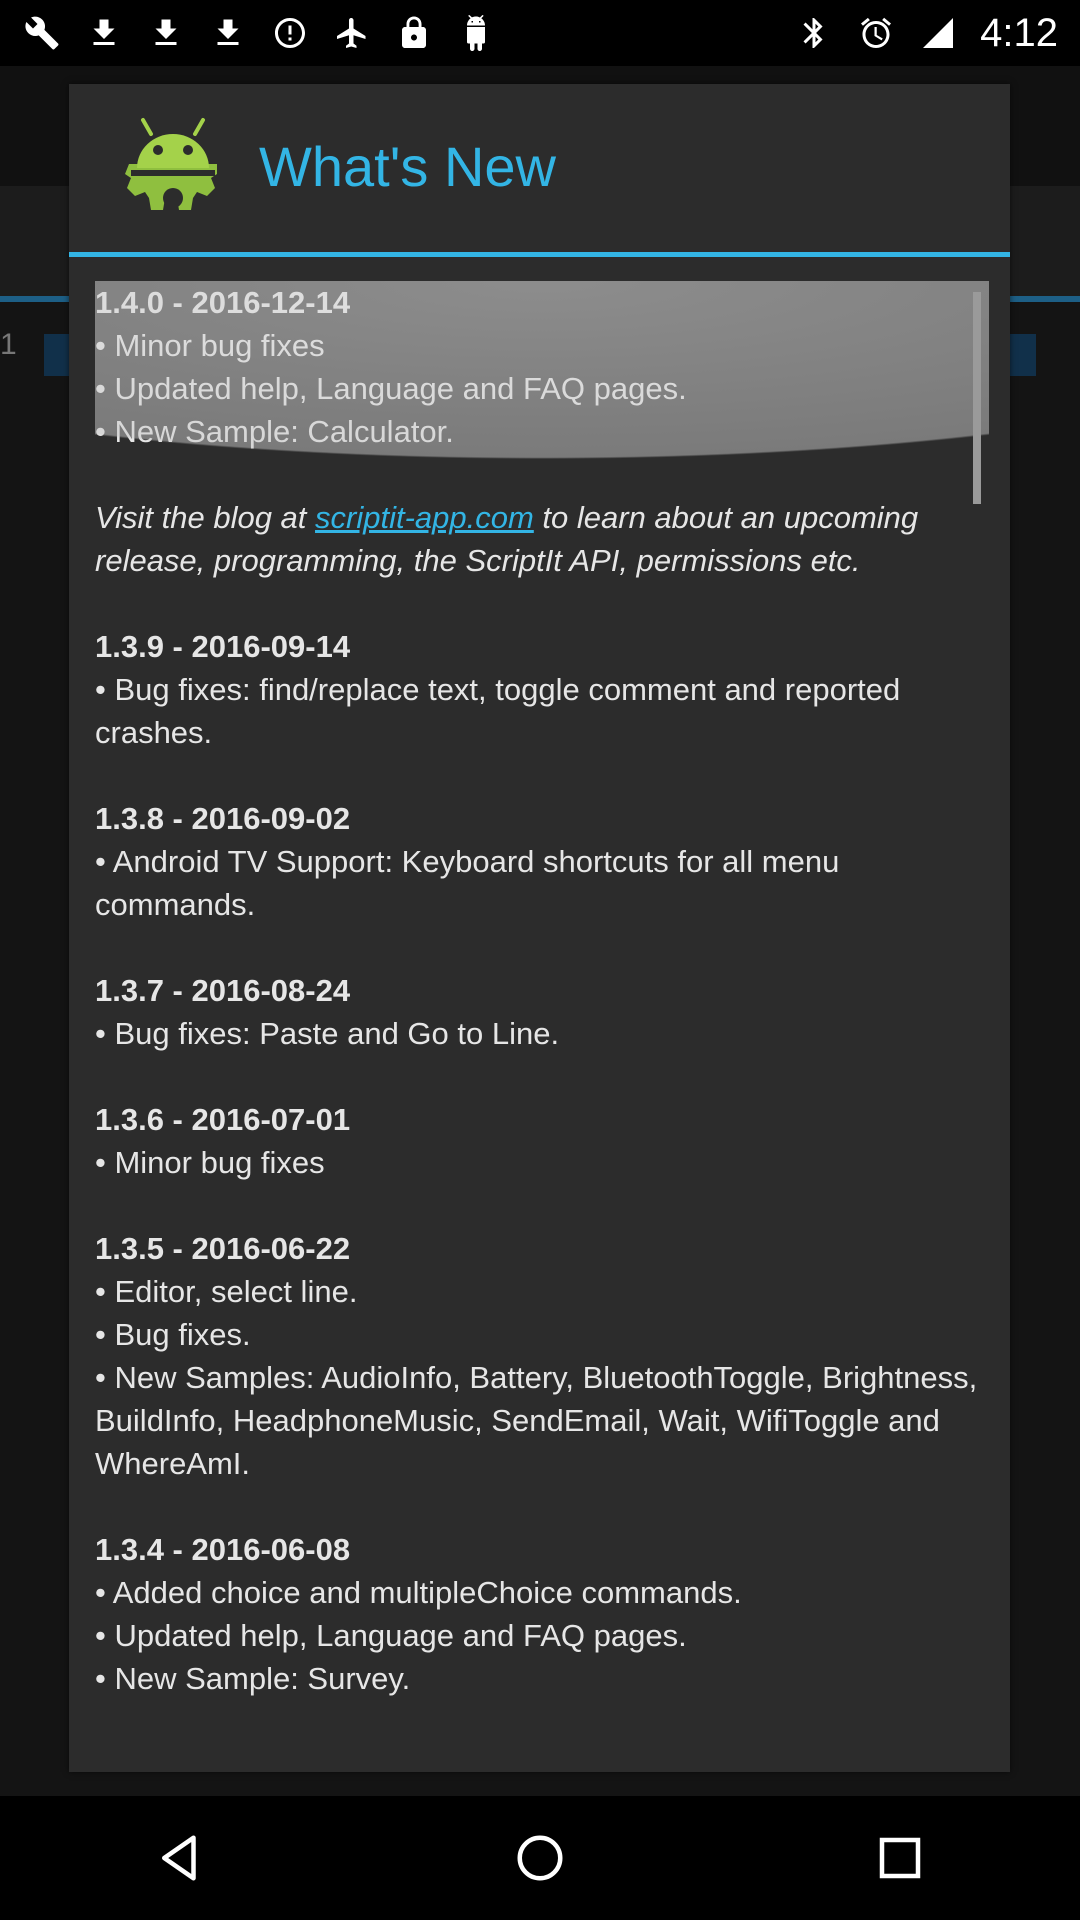 The width and height of the screenshot is (1080, 1920). Describe the element at coordinates (223, 646) in the screenshot. I see `version-heading: 1.3.9 - 2016-09-14` at that location.